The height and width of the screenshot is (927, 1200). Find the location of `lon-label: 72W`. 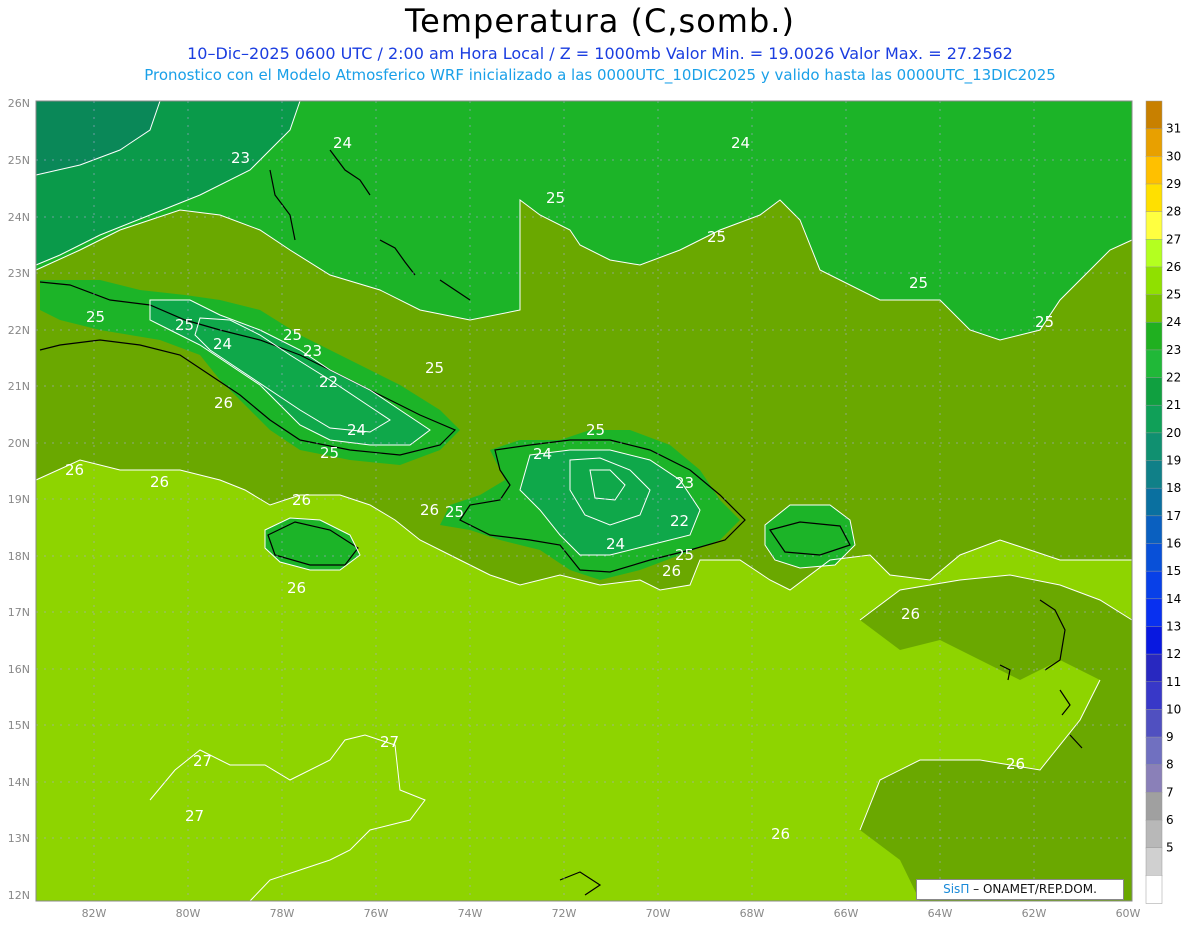

lon-label: 72W is located at coordinates (564, 913).